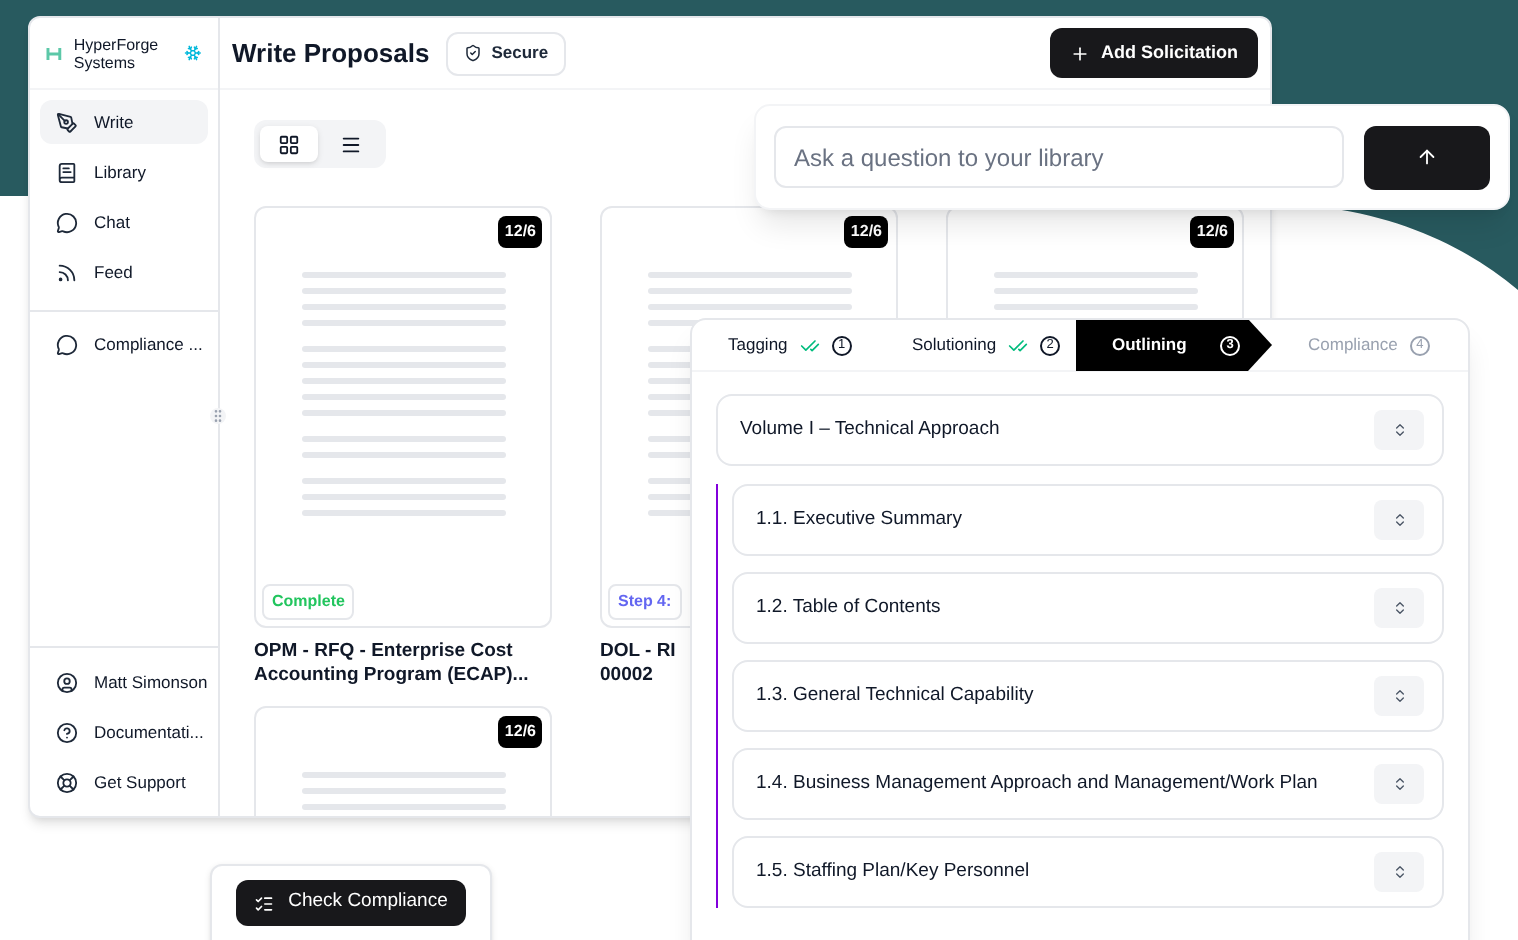 The width and height of the screenshot is (1518, 940). I want to click on section-title: 1.3. General Technical Capability, so click(895, 695).